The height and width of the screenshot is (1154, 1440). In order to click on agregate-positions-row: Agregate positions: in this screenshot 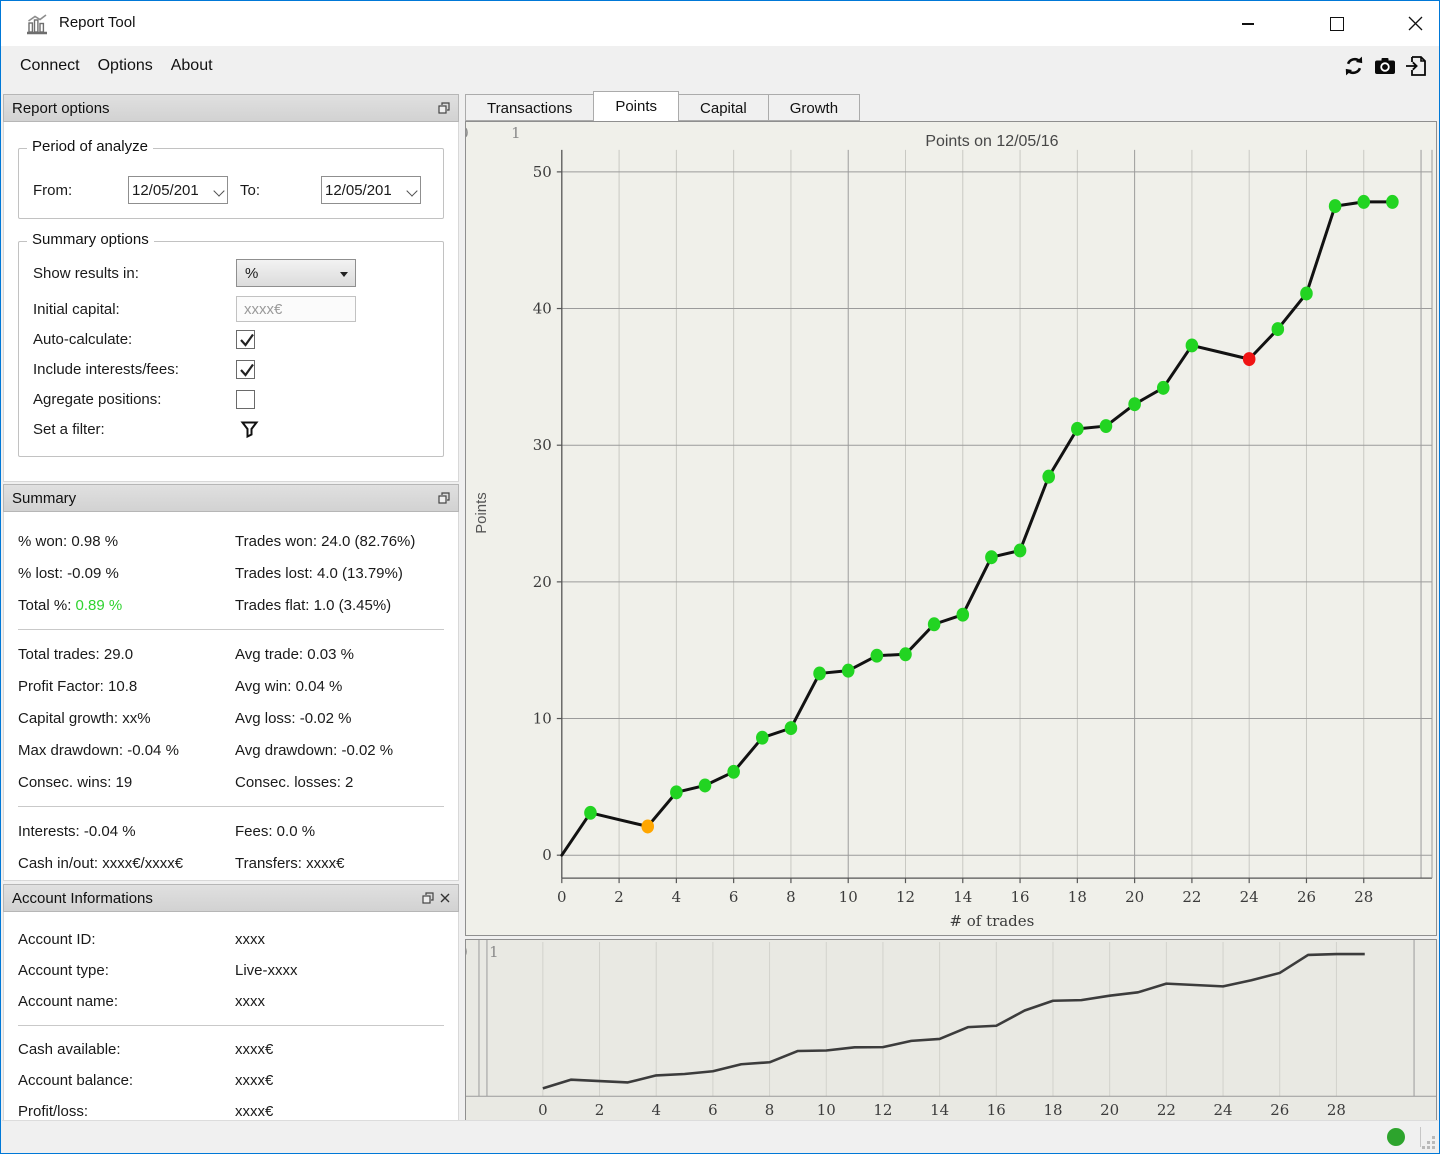, I will do `click(231, 399)`.